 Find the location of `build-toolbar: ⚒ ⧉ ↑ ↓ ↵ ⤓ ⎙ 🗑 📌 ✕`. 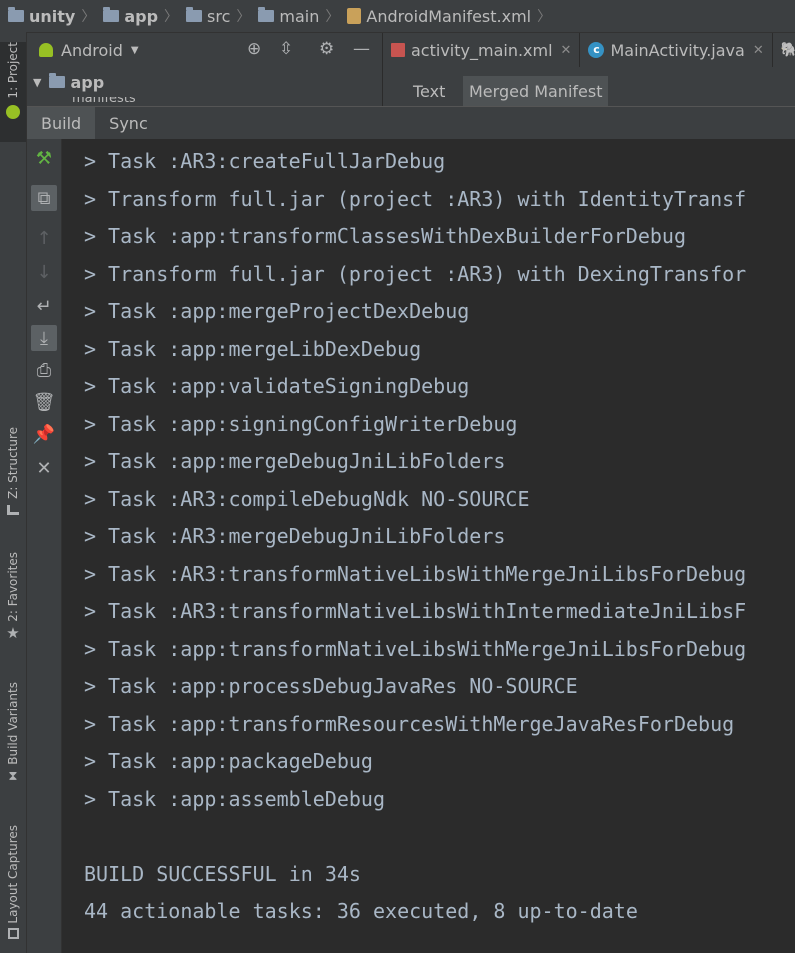

build-toolbar: ⚒ ⧉ ↑ ↓ ↵ ⤓ ⎙ 🗑 📌 ✕ is located at coordinates (44, 546).